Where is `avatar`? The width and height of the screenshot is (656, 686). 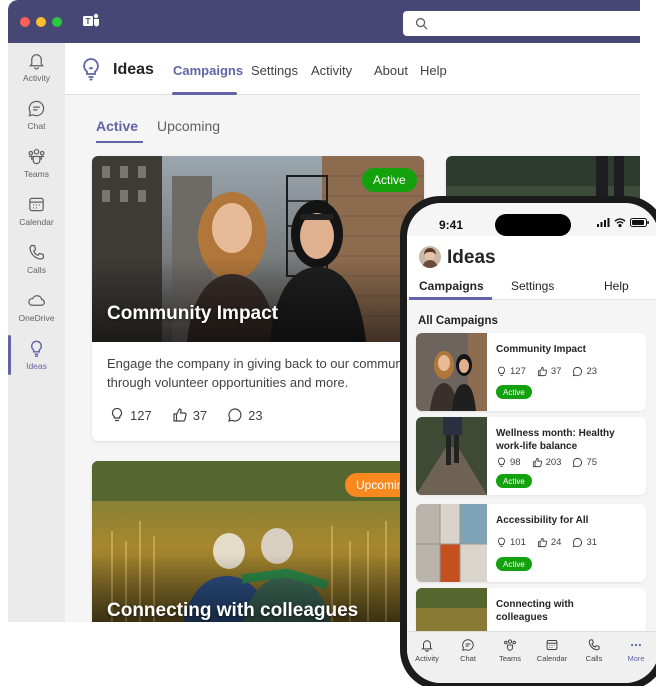 avatar is located at coordinates (430, 257).